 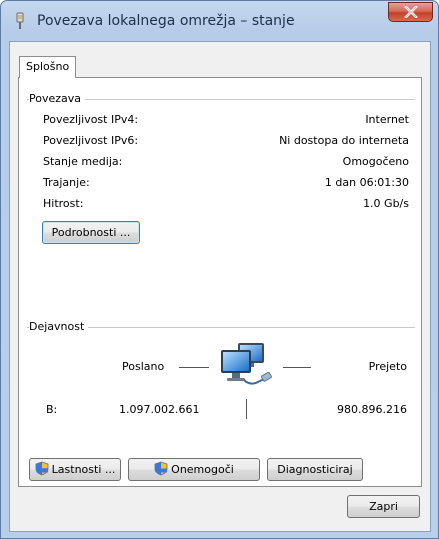 What do you see at coordinates (366, 182) in the screenshot?
I see `row-value: 1 dan 06:01:30` at bounding box center [366, 182].